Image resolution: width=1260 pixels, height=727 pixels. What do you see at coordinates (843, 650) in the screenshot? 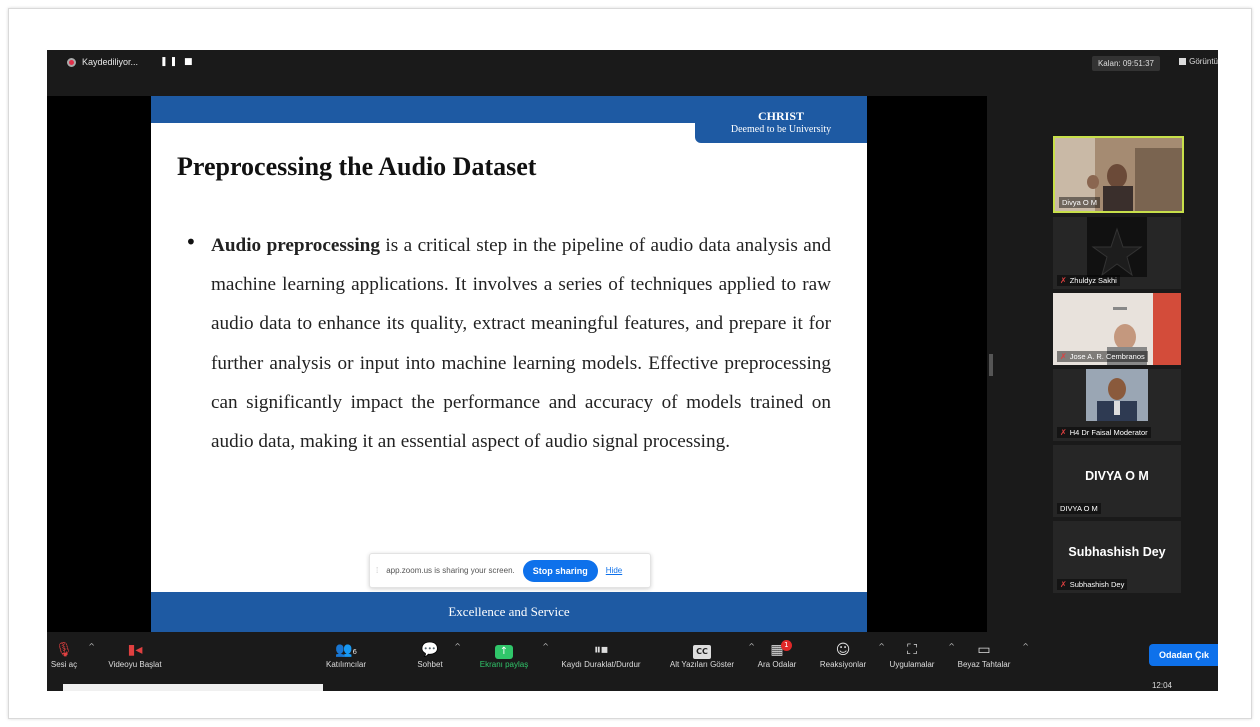
I see `reactions-icon: ☺` at bounding box center [843, 650].